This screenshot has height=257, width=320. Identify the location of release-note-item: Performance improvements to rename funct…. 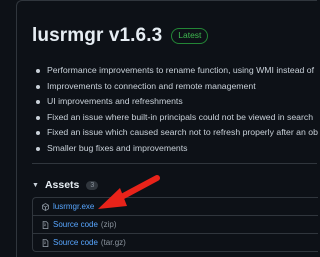
(173, 71).